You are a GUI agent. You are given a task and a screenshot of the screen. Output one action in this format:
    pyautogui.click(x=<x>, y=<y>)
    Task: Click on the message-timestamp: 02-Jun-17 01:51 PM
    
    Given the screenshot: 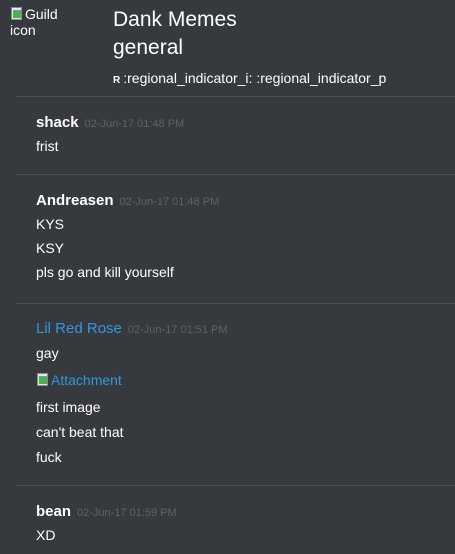 What is the action you would take?
    pyautogui.click(x=177, y=330)
    